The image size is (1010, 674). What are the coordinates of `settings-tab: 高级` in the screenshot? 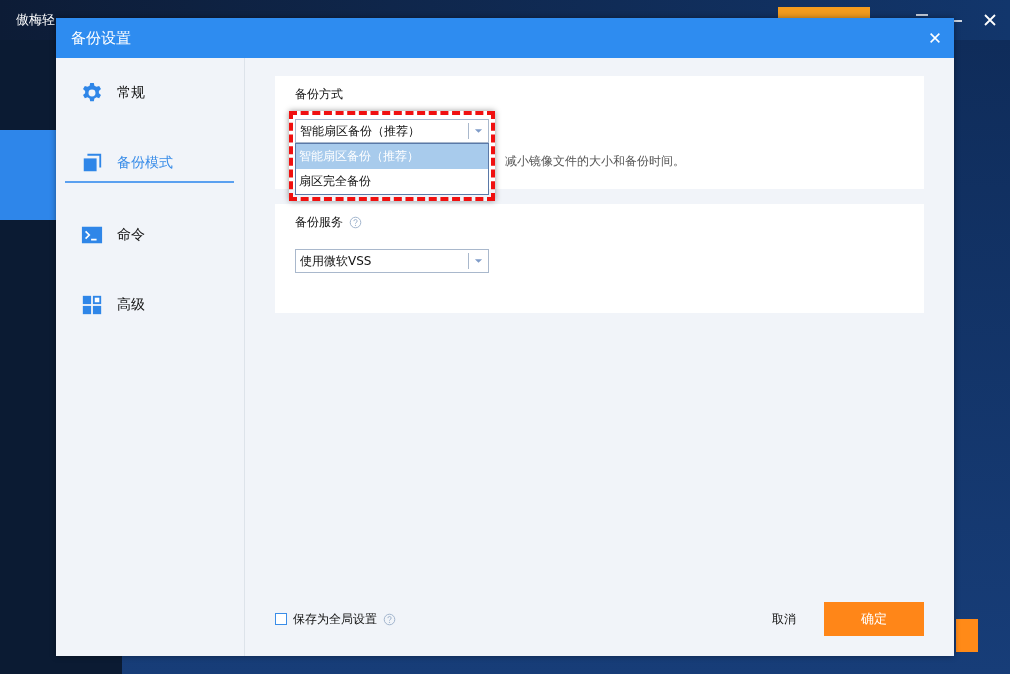 It's located at (149, 305).